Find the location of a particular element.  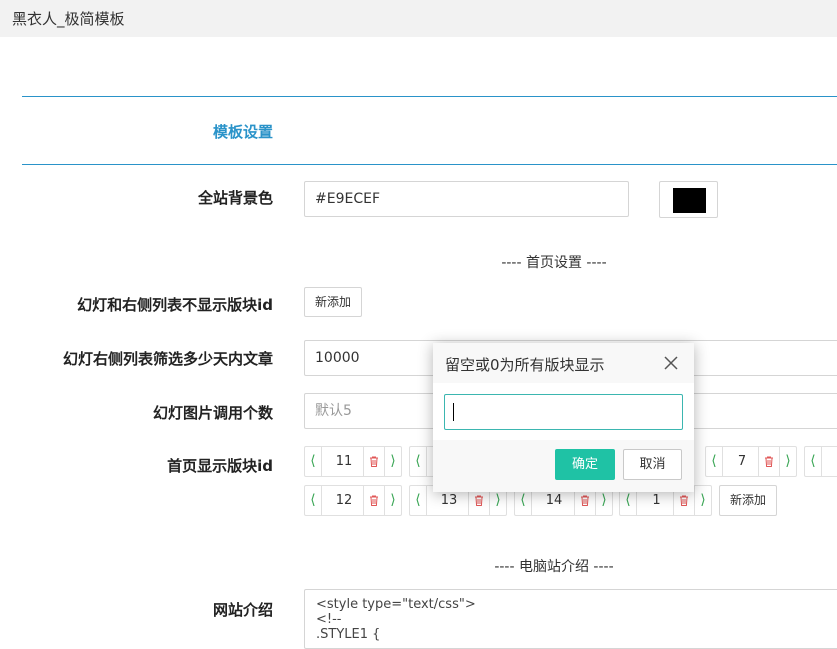

bg-color-label: 全站背景色 is located at coordinates (235, 198).